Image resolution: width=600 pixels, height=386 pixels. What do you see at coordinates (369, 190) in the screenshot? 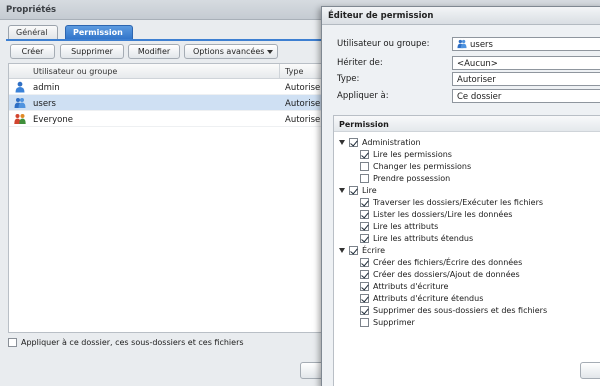
I see `perm-group-label: Lire` at bounding box center [369, 190].